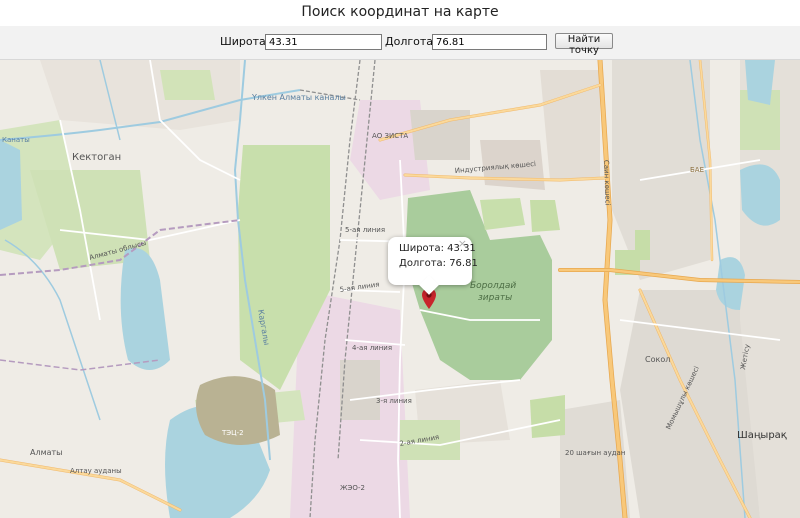 The height and width of the screenshot is (518, 800). Describe the element at coordinates (584, 44) in the screenshot. I see `find-point-button: Найти точку` at that location.